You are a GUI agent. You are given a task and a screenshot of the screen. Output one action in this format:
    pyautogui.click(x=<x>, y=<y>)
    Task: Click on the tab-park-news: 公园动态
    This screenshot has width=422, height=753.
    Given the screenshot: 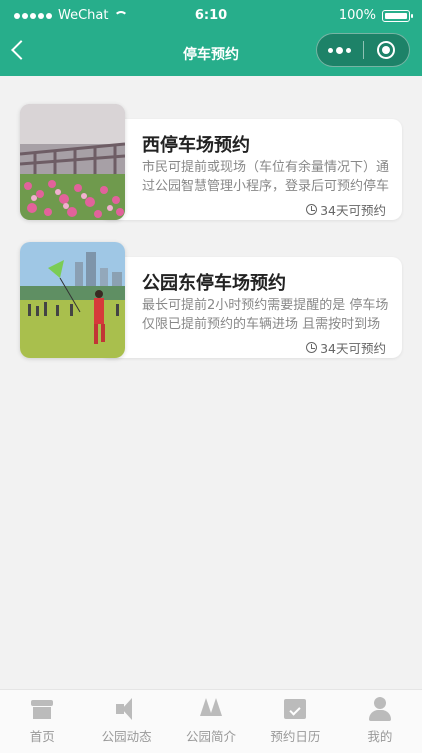 What is the action you would take?
    pyautogui.click(x=126, y=721)
    